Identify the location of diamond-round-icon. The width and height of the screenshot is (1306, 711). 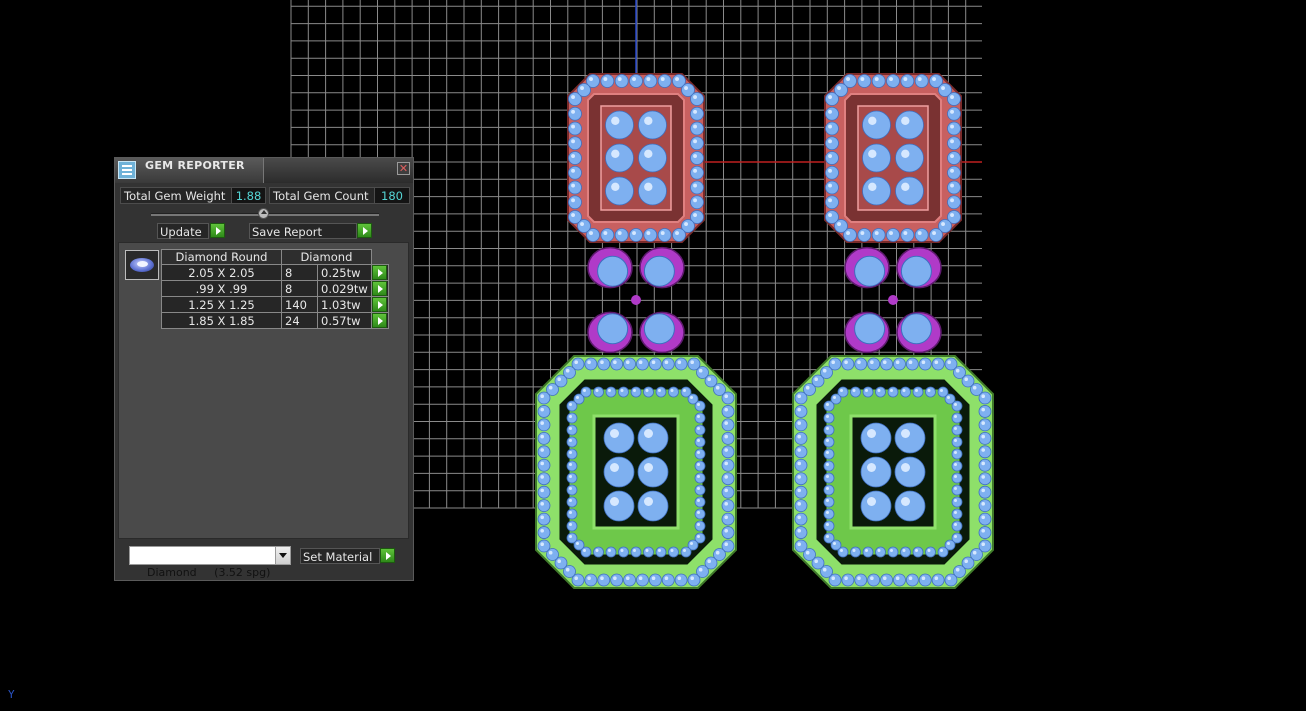
(142, 265).